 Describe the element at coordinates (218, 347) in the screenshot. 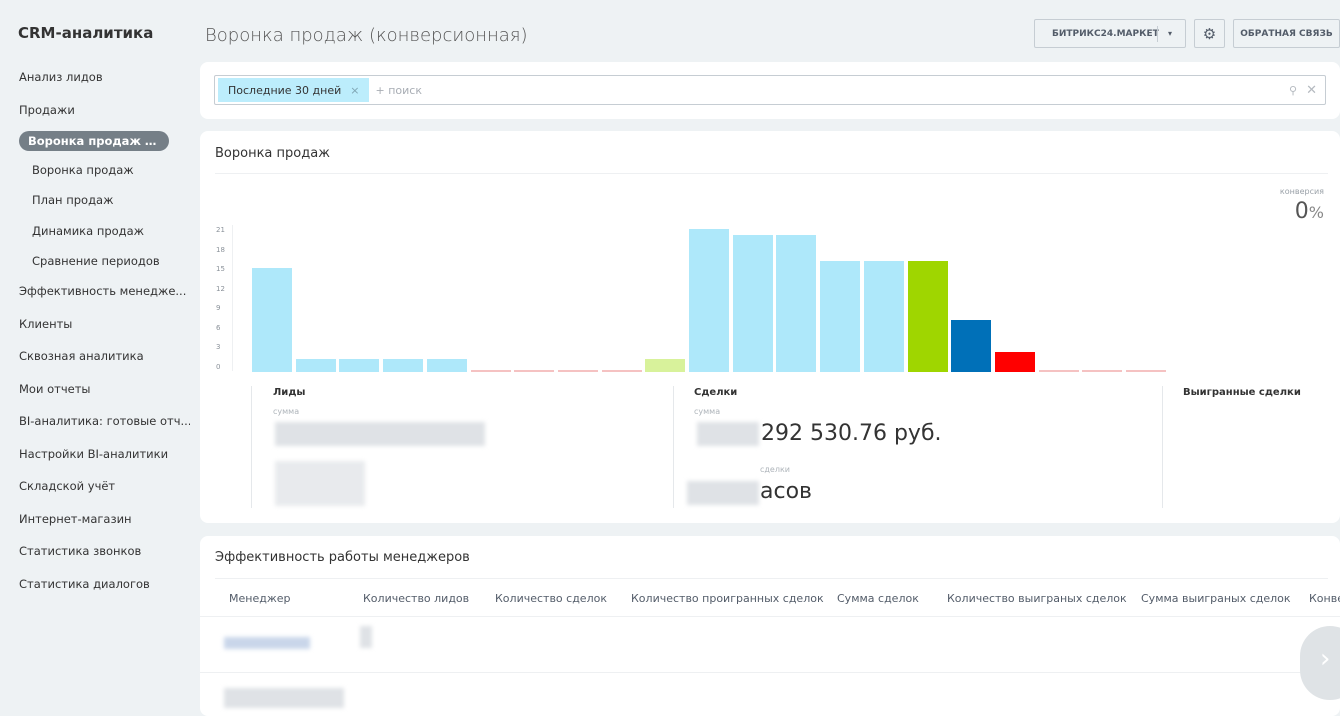

I see `y-tick-label: 3` at that location.